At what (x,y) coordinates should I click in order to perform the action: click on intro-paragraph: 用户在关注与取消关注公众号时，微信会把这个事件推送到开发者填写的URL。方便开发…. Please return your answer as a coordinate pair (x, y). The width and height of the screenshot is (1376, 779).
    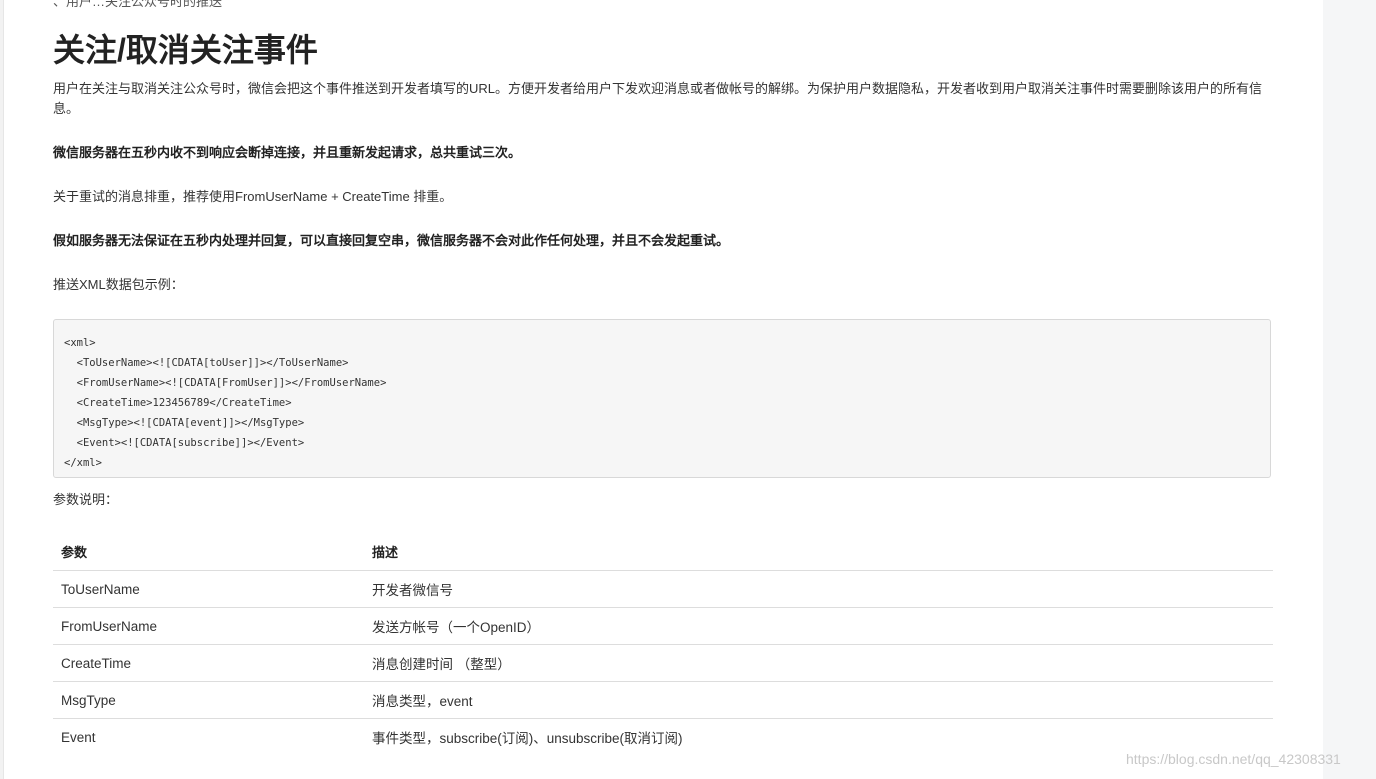
    Looking at the image, I should click on (658, 98).